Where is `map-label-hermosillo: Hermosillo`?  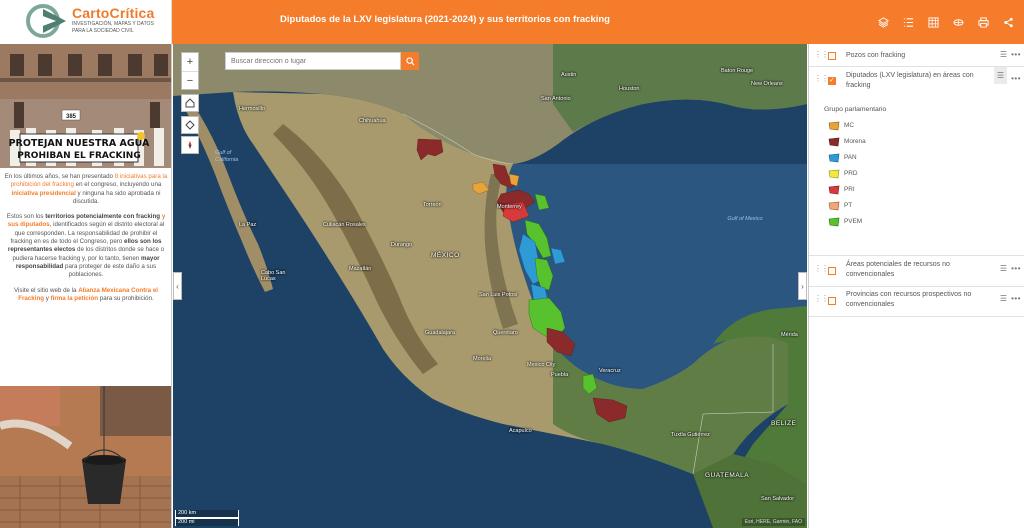
map-label-hermosillo: Hermosillo is located at coordinates (252, 109).